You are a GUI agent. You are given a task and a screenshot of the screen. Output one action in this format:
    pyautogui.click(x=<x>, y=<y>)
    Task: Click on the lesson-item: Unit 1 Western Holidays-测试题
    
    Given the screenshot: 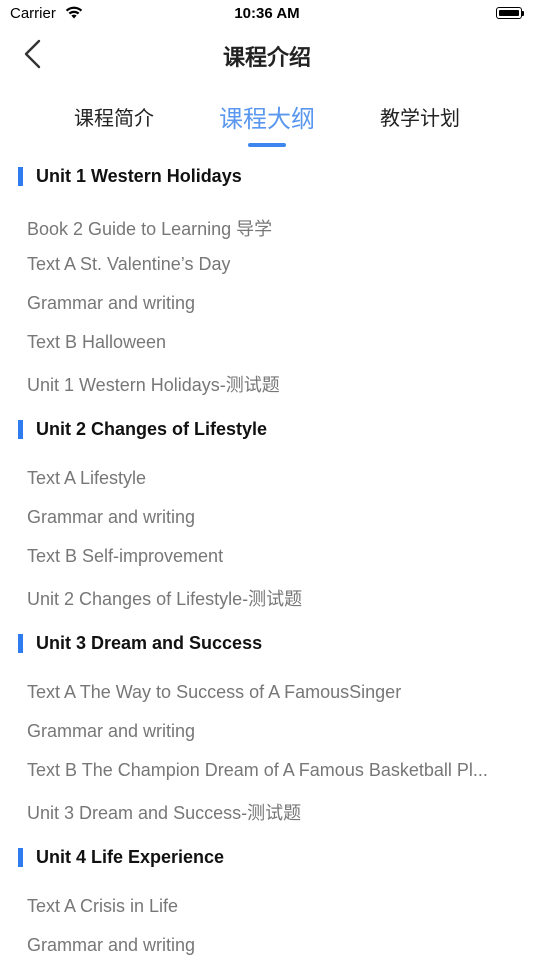 What is the action you would take?
    pyautogui.click(x=267, y=380)
    